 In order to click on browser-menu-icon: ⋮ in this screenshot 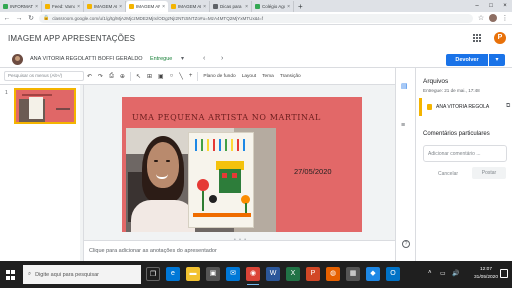, I will do `click(505, 18)`.